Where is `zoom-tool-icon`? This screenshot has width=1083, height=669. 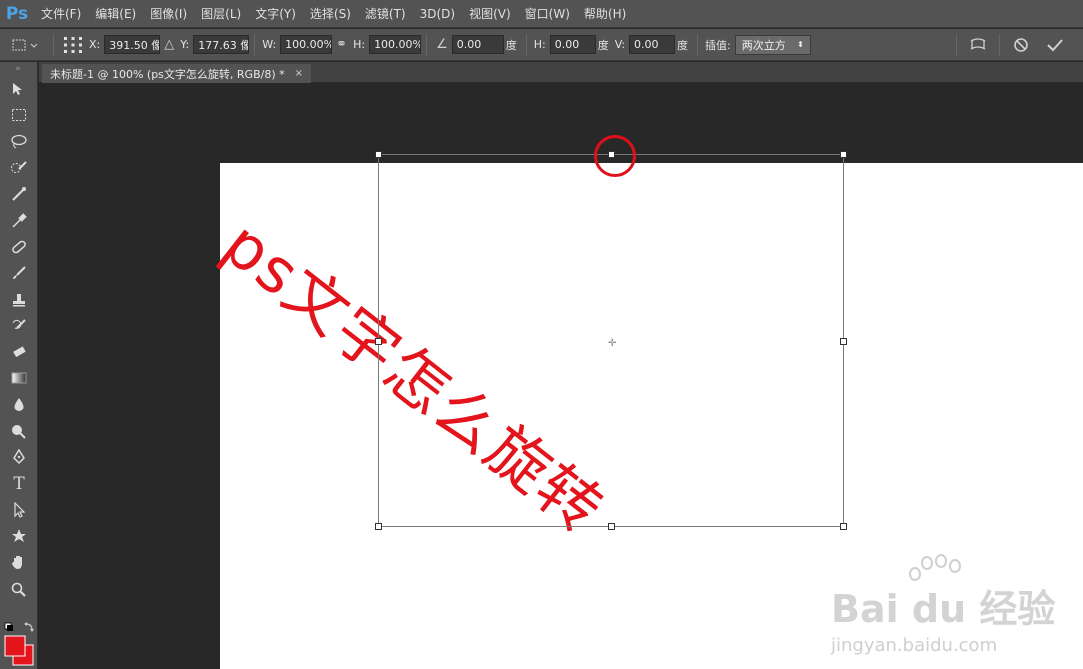 zoom-tool-icon is located at coordinates (19, 589).